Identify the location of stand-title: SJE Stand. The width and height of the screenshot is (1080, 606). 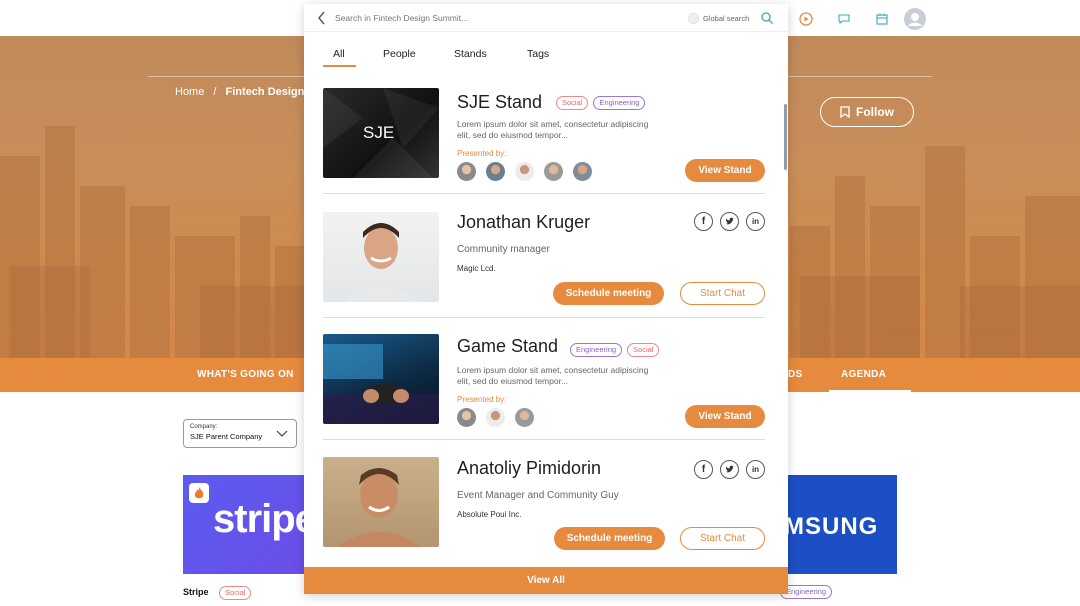
(499, 102).